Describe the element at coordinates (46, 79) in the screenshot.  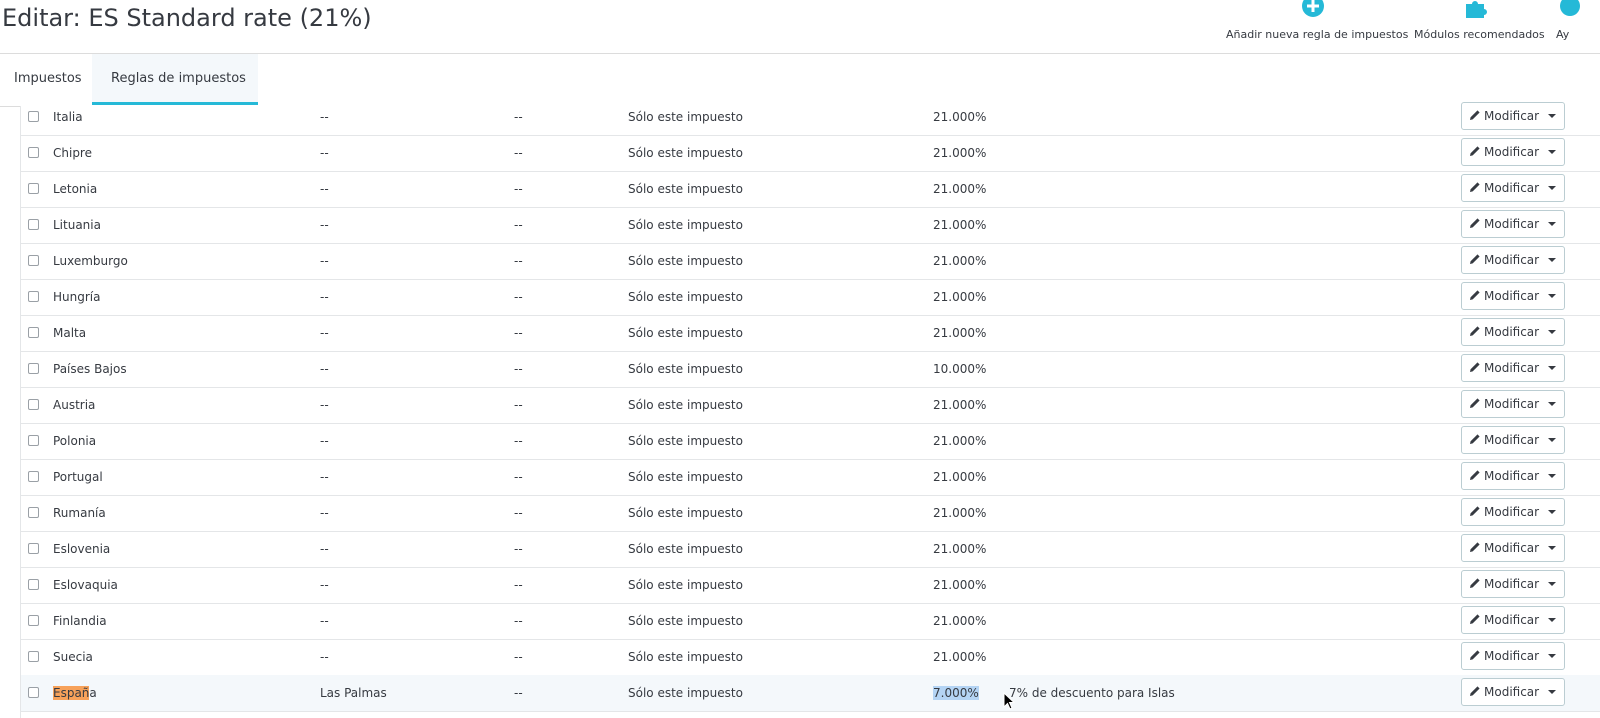
I see `tab-impuestos: Impuestos` at that location.